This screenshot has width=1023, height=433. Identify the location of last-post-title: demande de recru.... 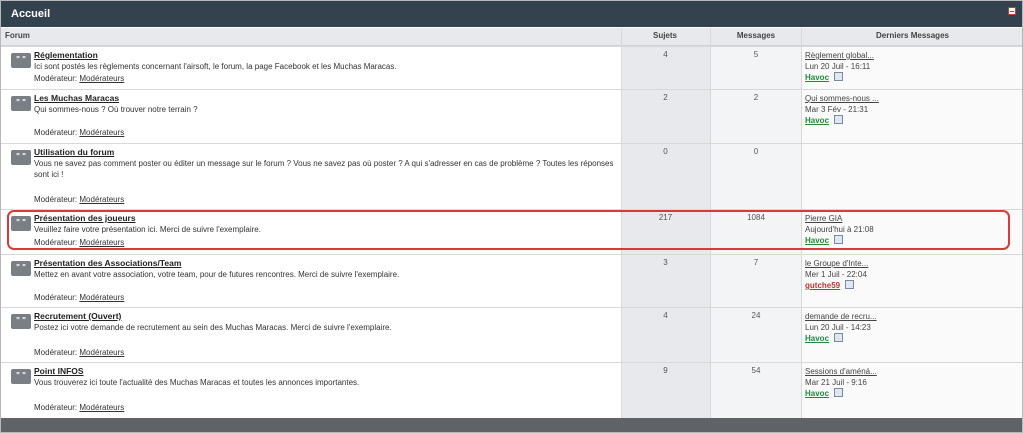
(910, 316).